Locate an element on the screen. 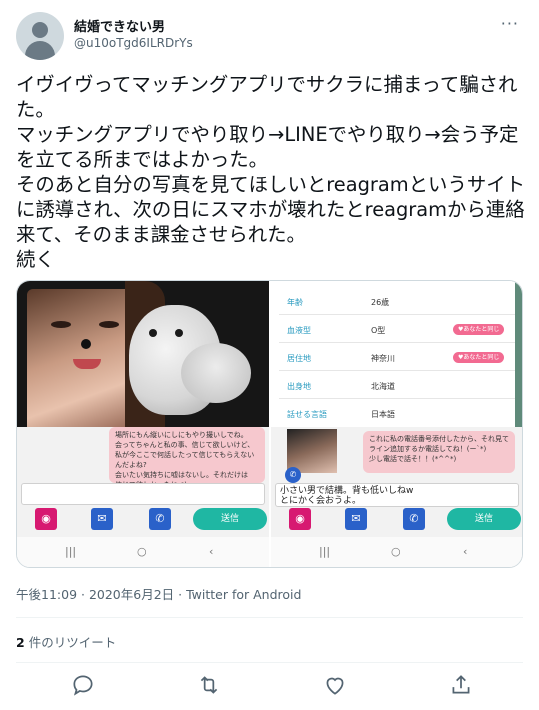 The image size is (539, 710). profile-row: 話せる言語 日本語 is located at coordinates (397, 415).